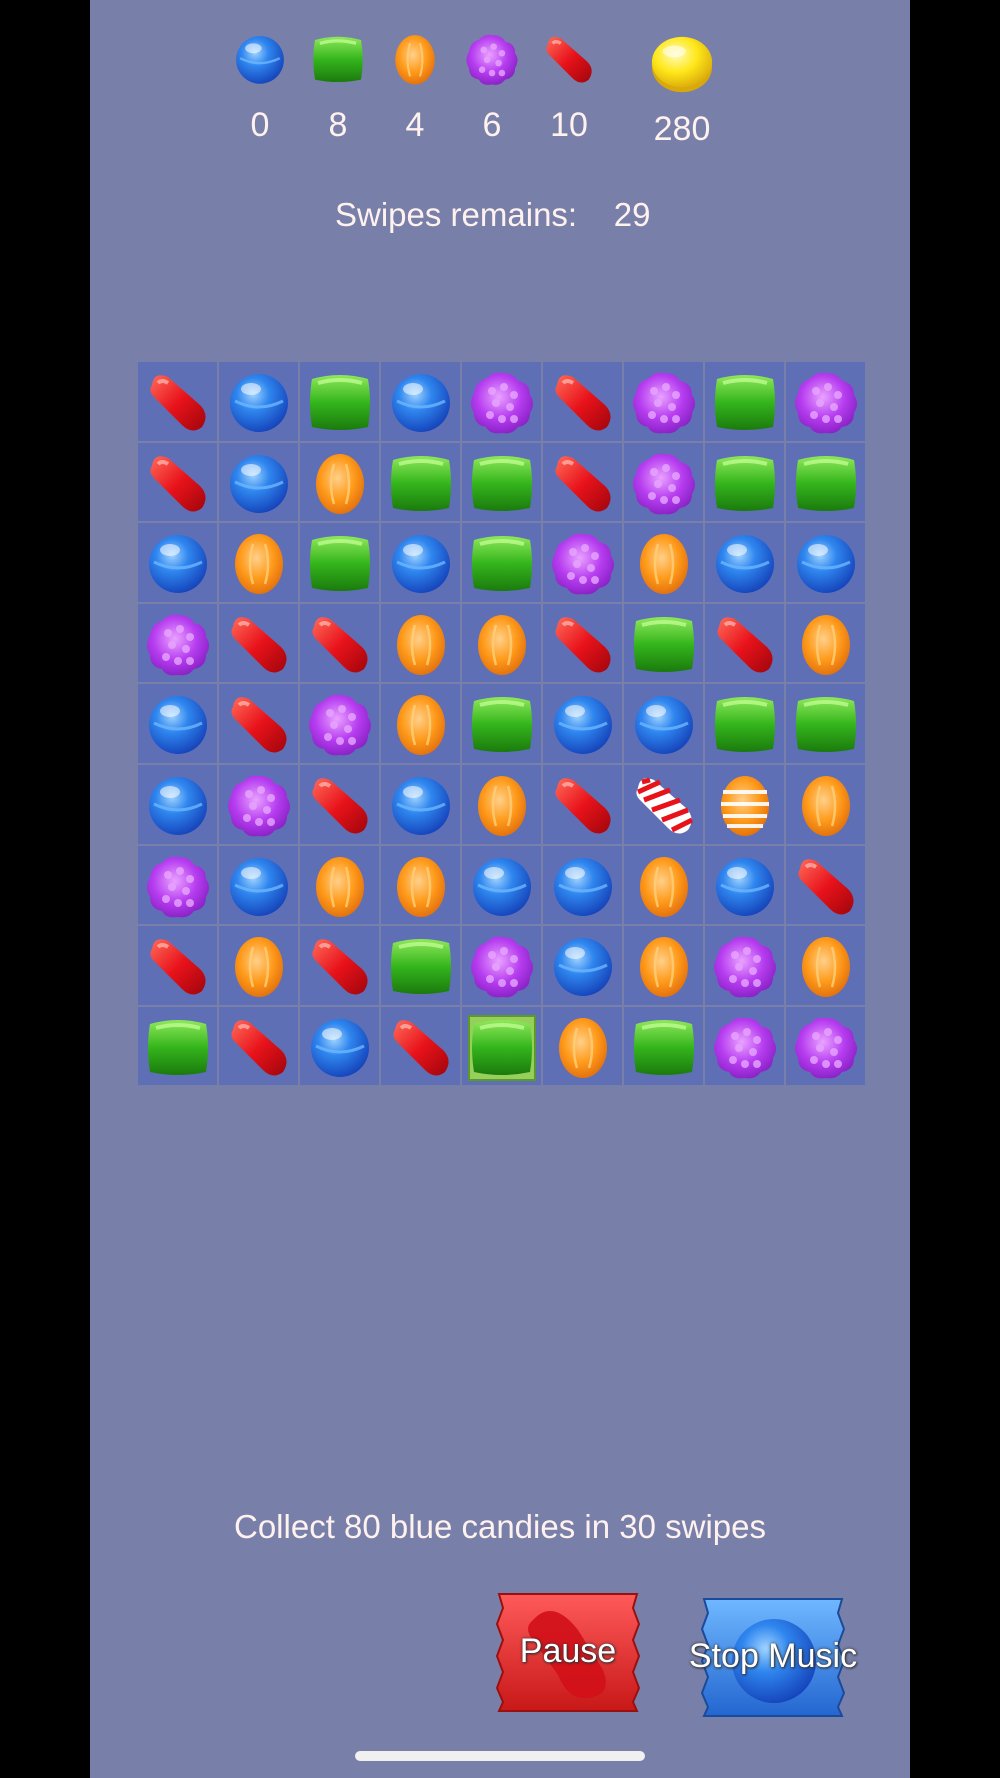  I want to click on home-indicator, so click(500, 1756).